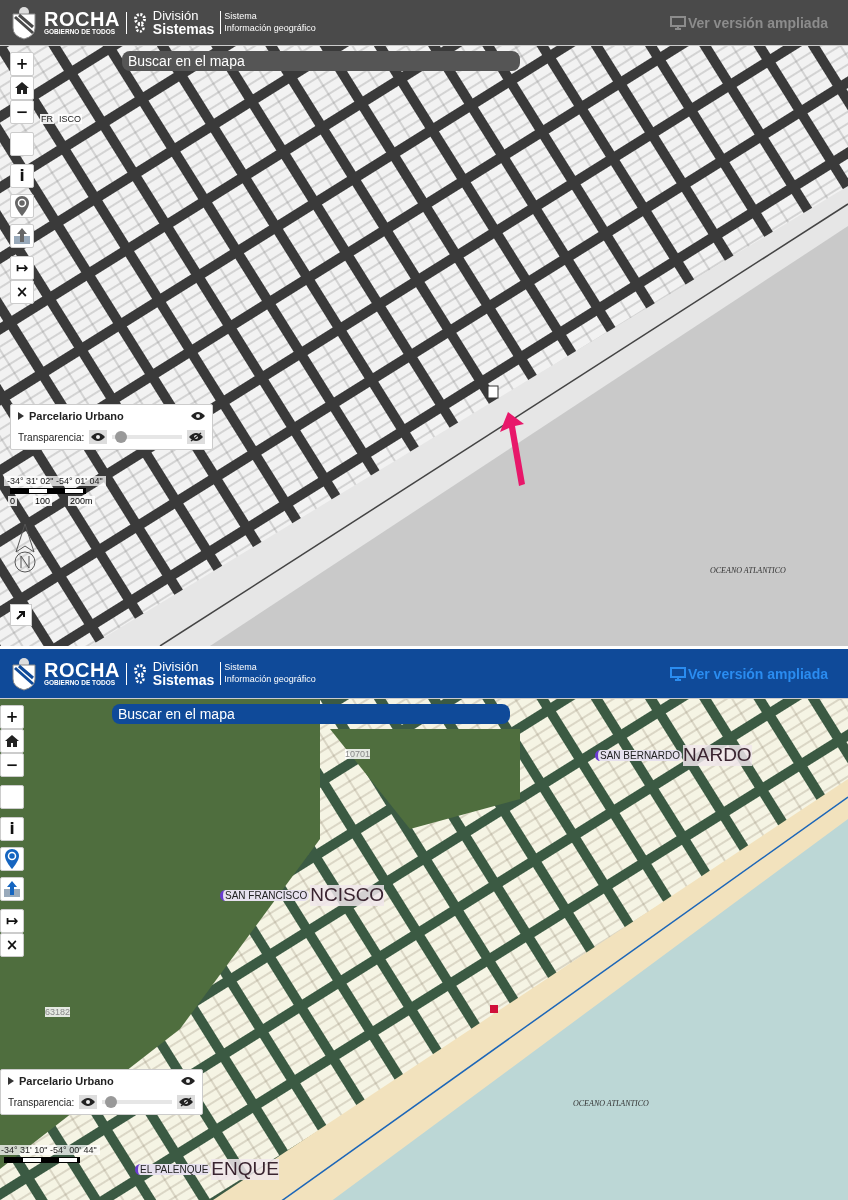  Describe the element at coordinates (50, 1150) in the screenshot. I see `coordinates-readout: -34° 31' 10" -54° 00' 44"` at that location.